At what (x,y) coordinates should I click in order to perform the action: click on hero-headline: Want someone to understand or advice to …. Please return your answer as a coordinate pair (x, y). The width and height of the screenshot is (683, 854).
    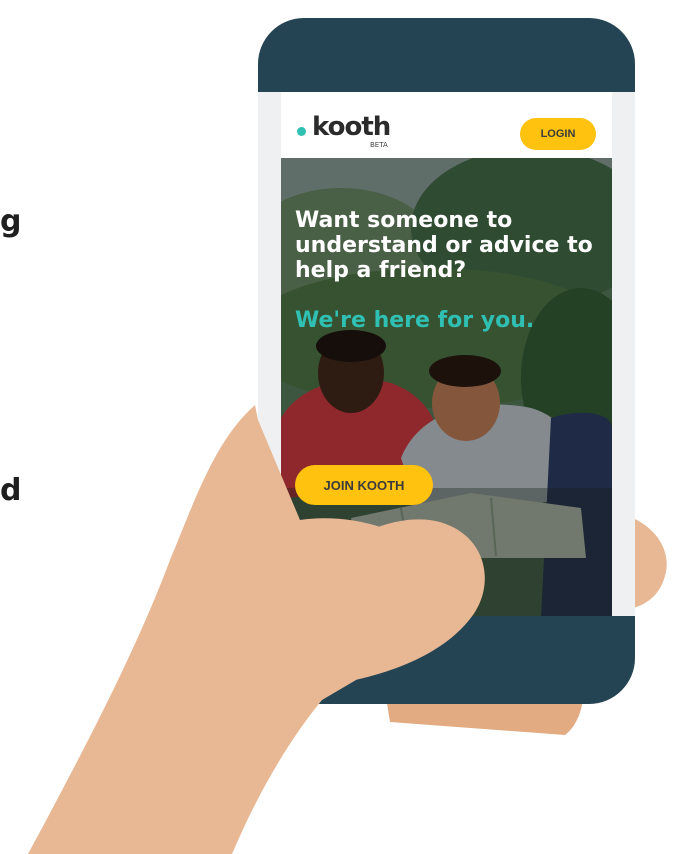
    Looking at the image, I should click on (444, 245).